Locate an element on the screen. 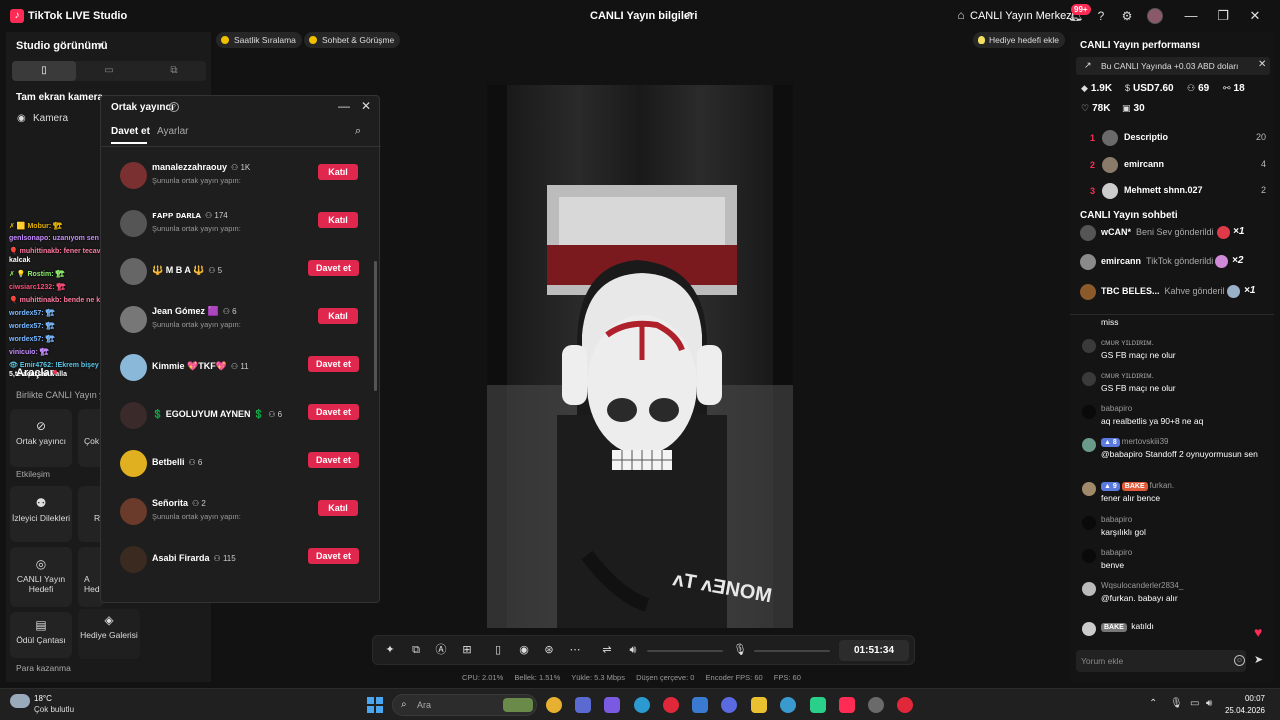  search-input: ⌕ Ara is located at coordinates (464, 705).